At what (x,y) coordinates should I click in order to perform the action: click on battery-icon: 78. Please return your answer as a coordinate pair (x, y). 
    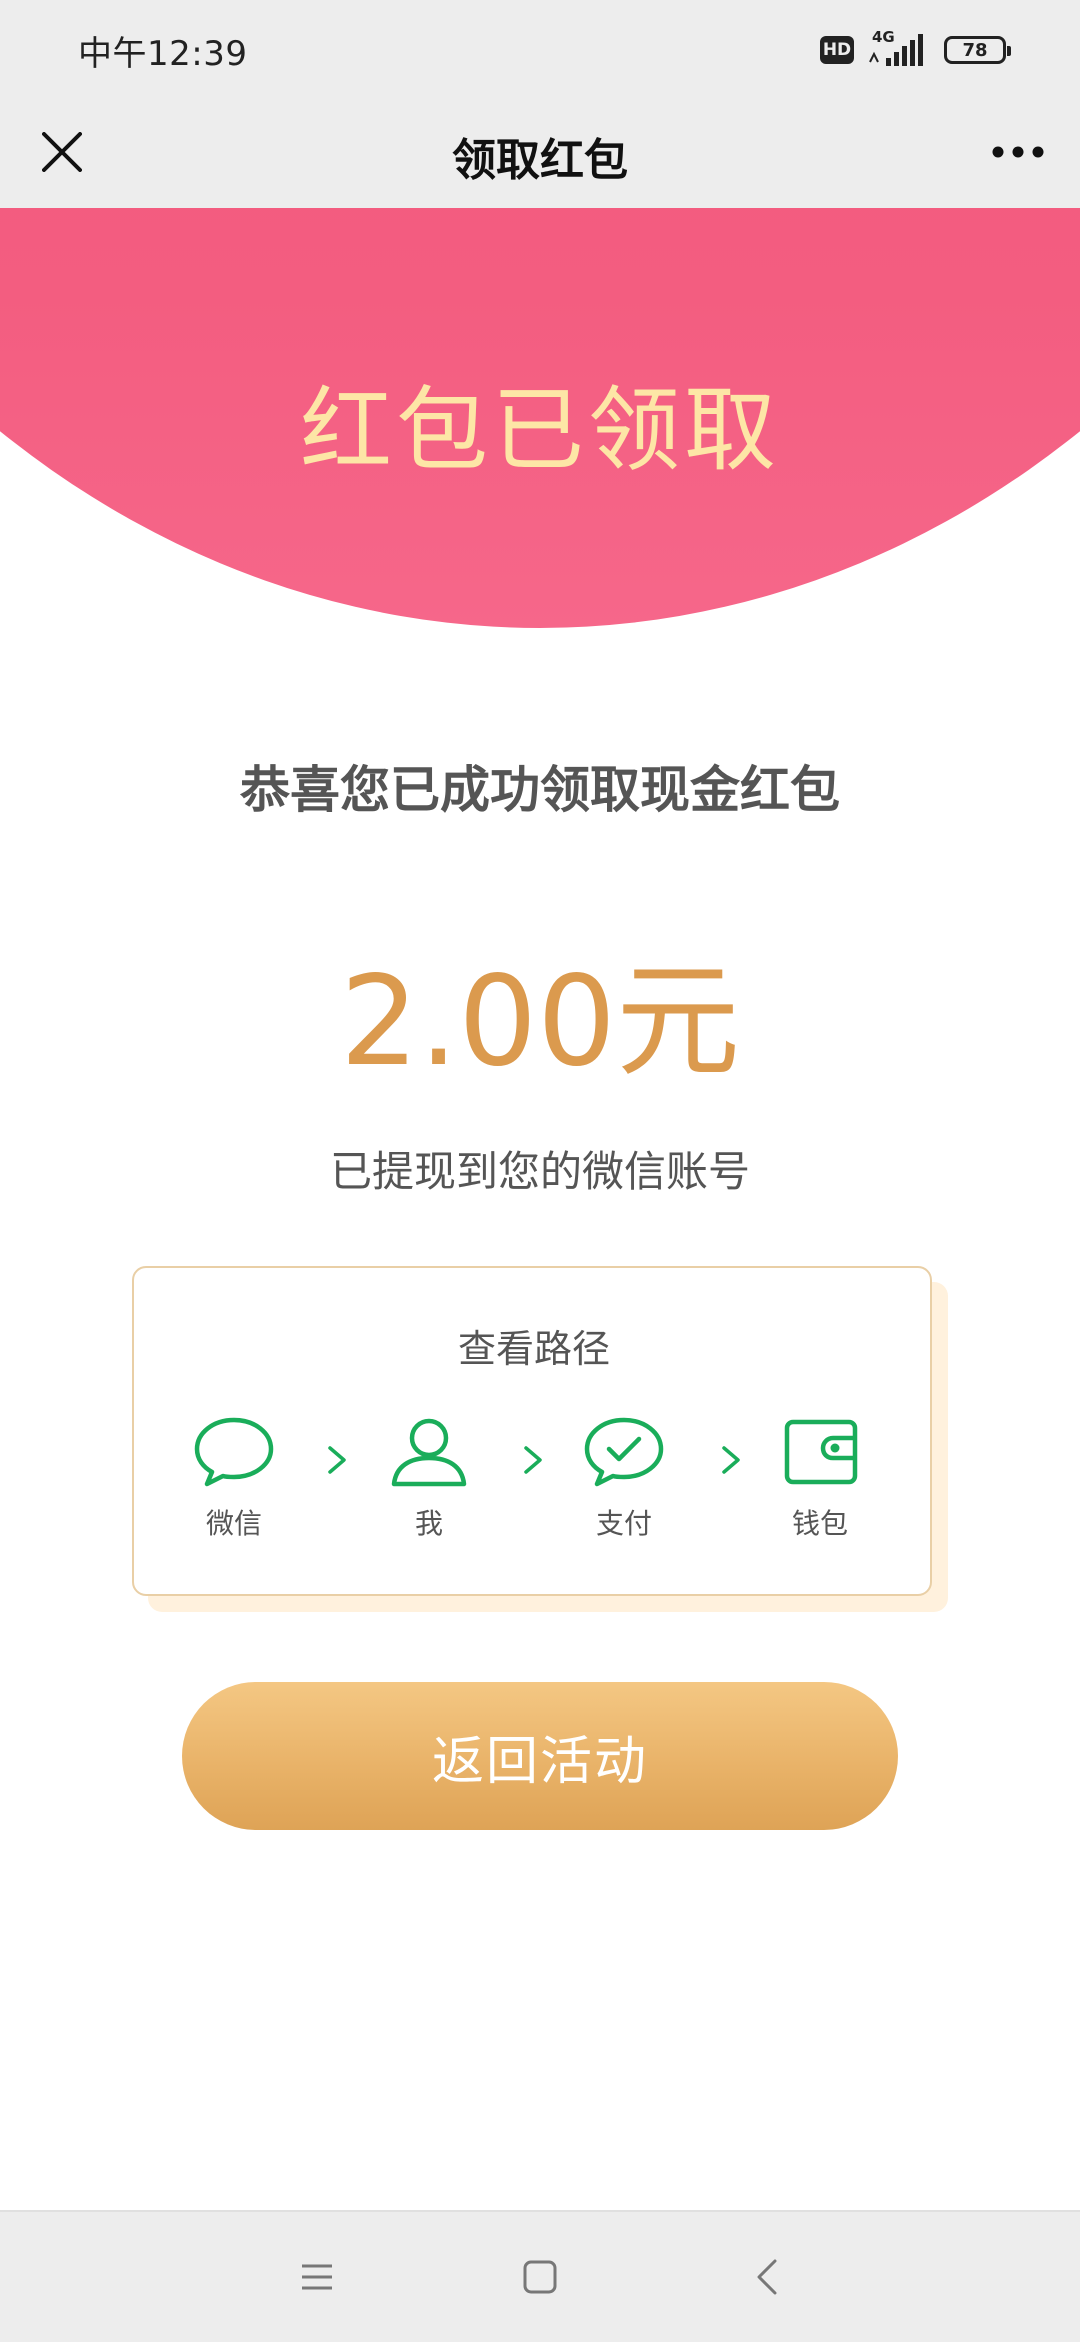
    Looking at the image, I should click on (977, 50).